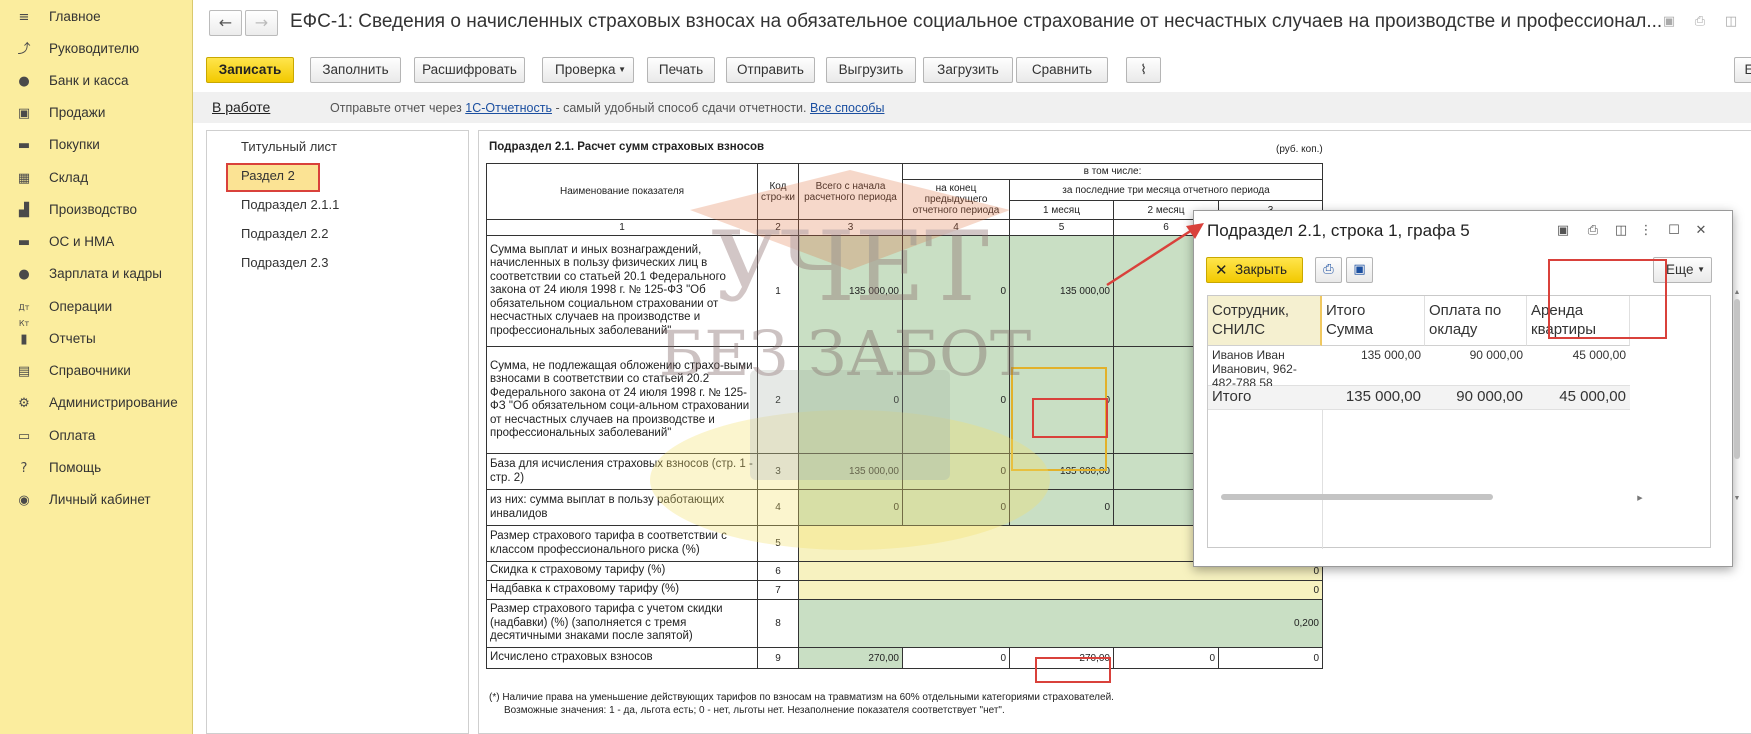 This screenshot has height=734, width=1751. What do you see at coordinates (850, 227) in the screenshot?
I see `col-number: 3` at bounding box center [850, 227].